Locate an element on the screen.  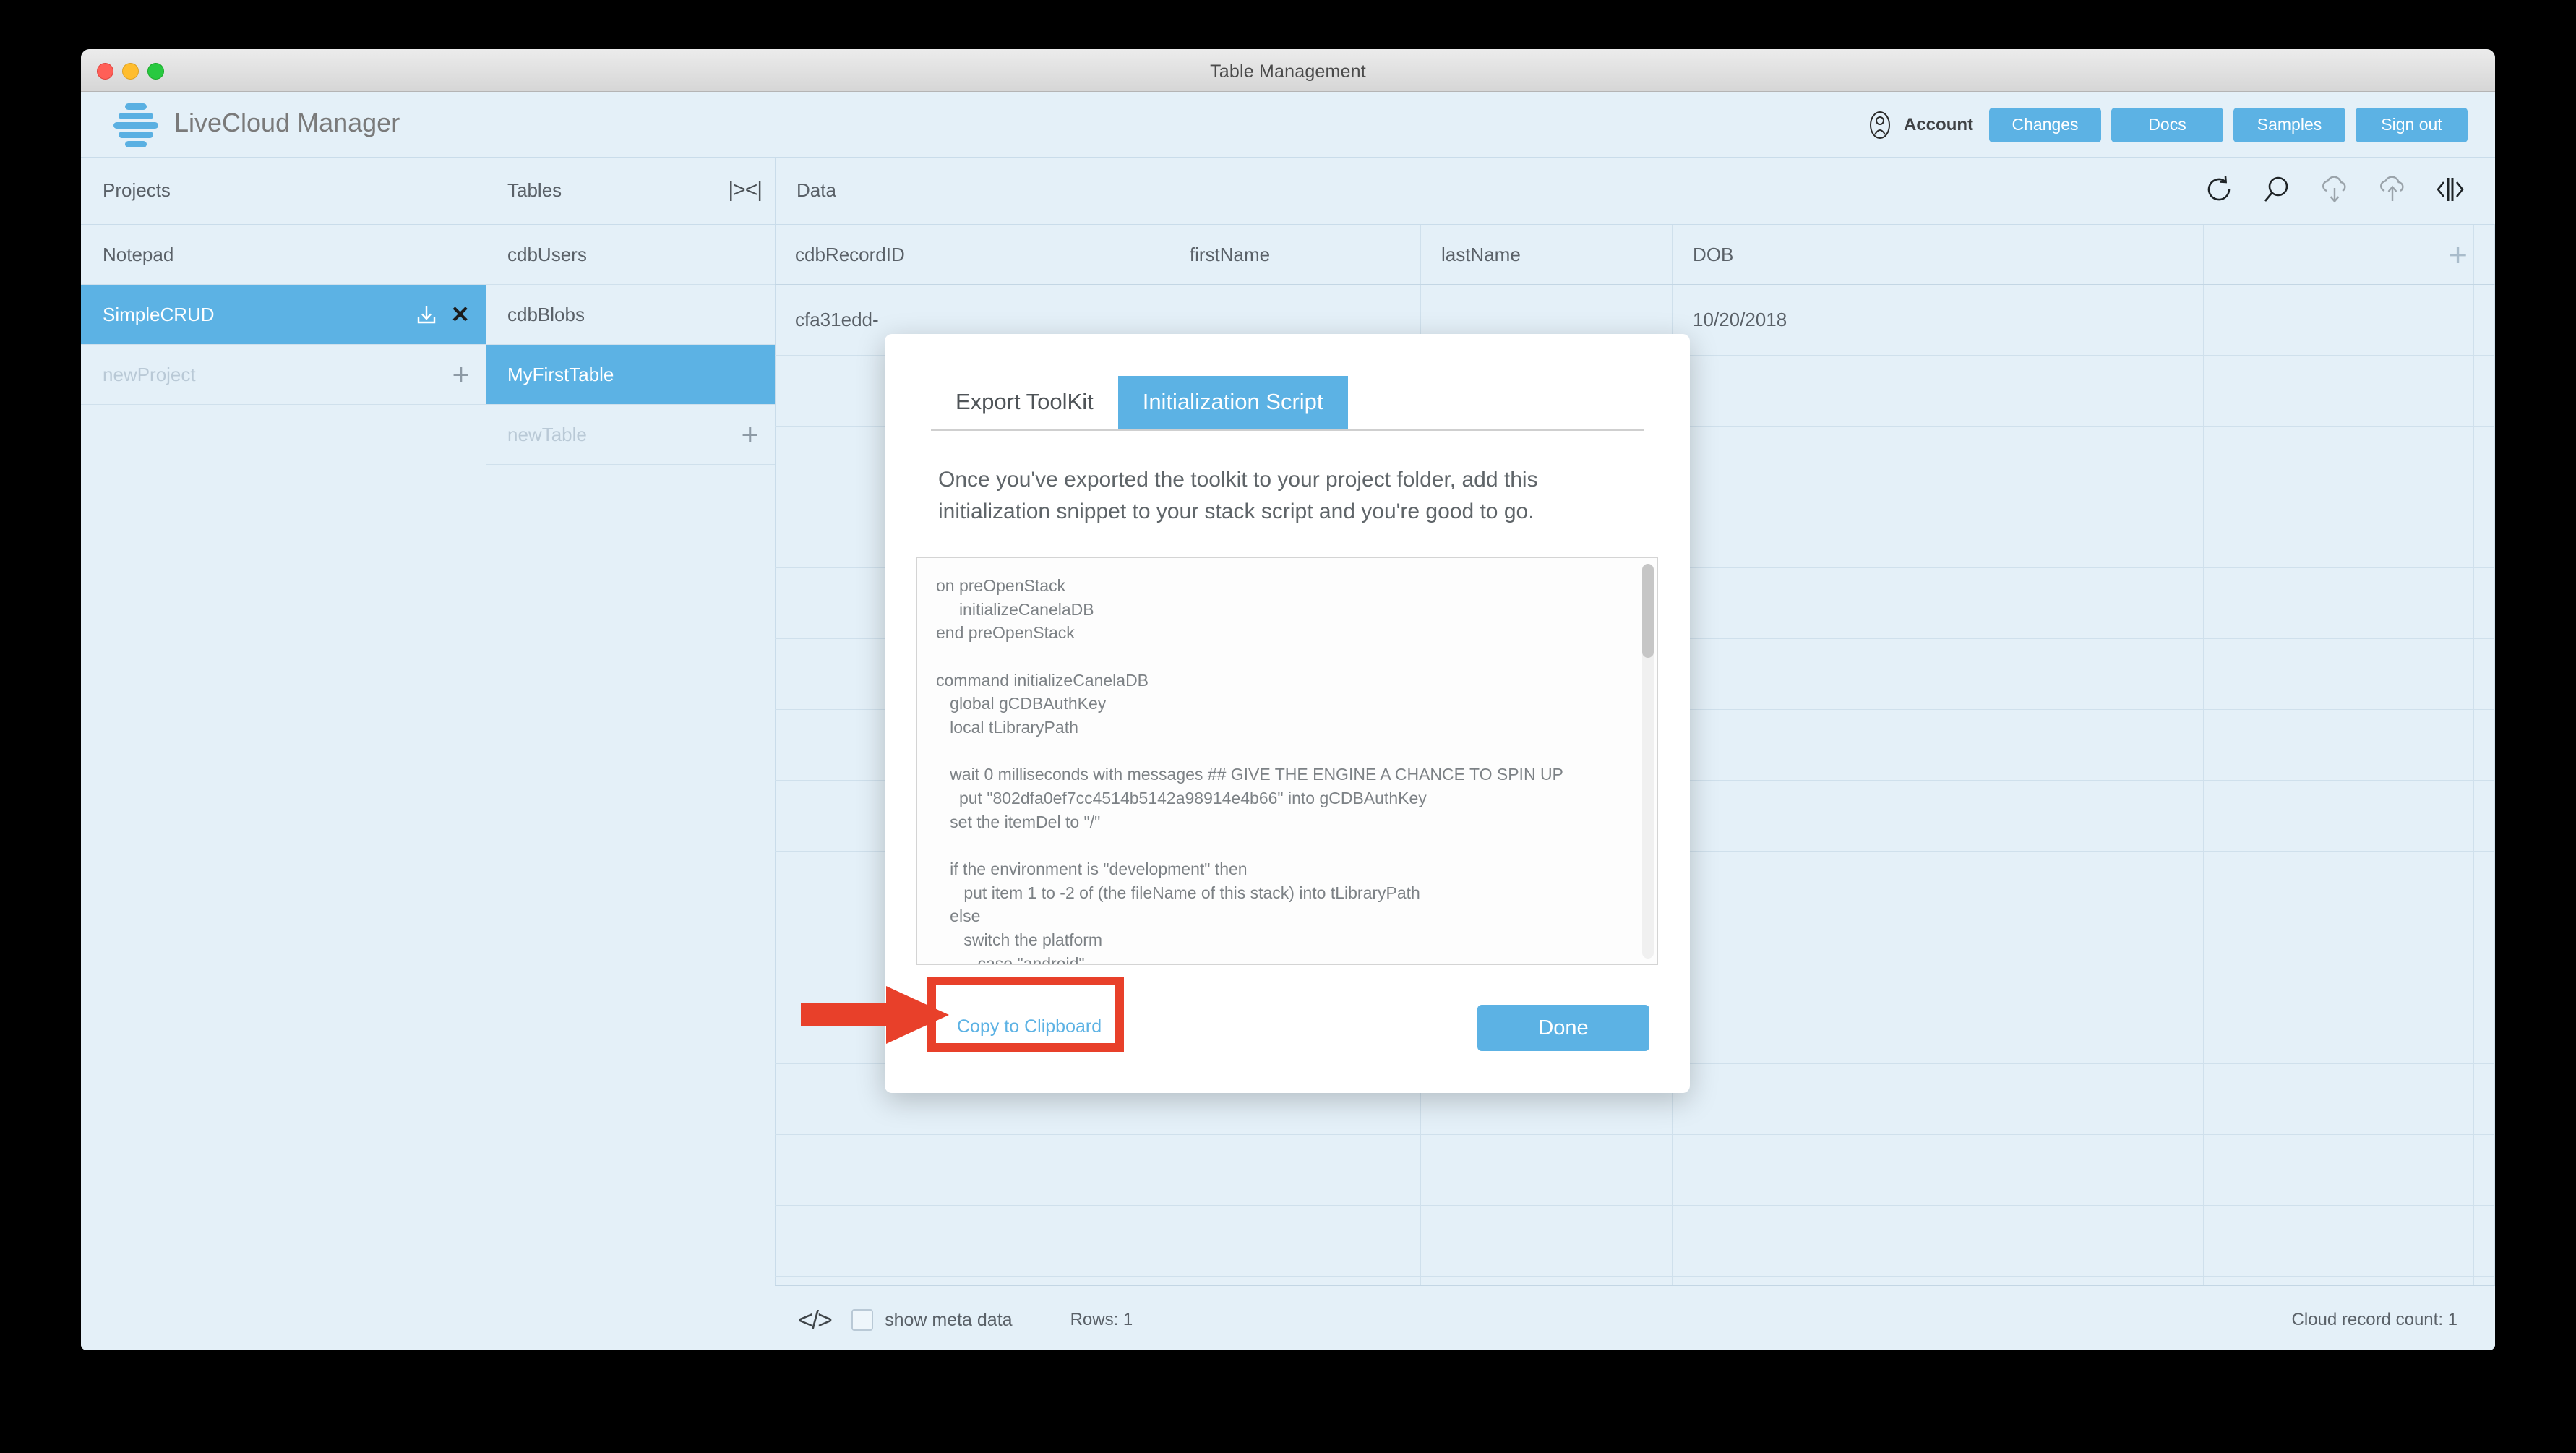
column-header: cdbRecordID is located at coordinates (972, 254).